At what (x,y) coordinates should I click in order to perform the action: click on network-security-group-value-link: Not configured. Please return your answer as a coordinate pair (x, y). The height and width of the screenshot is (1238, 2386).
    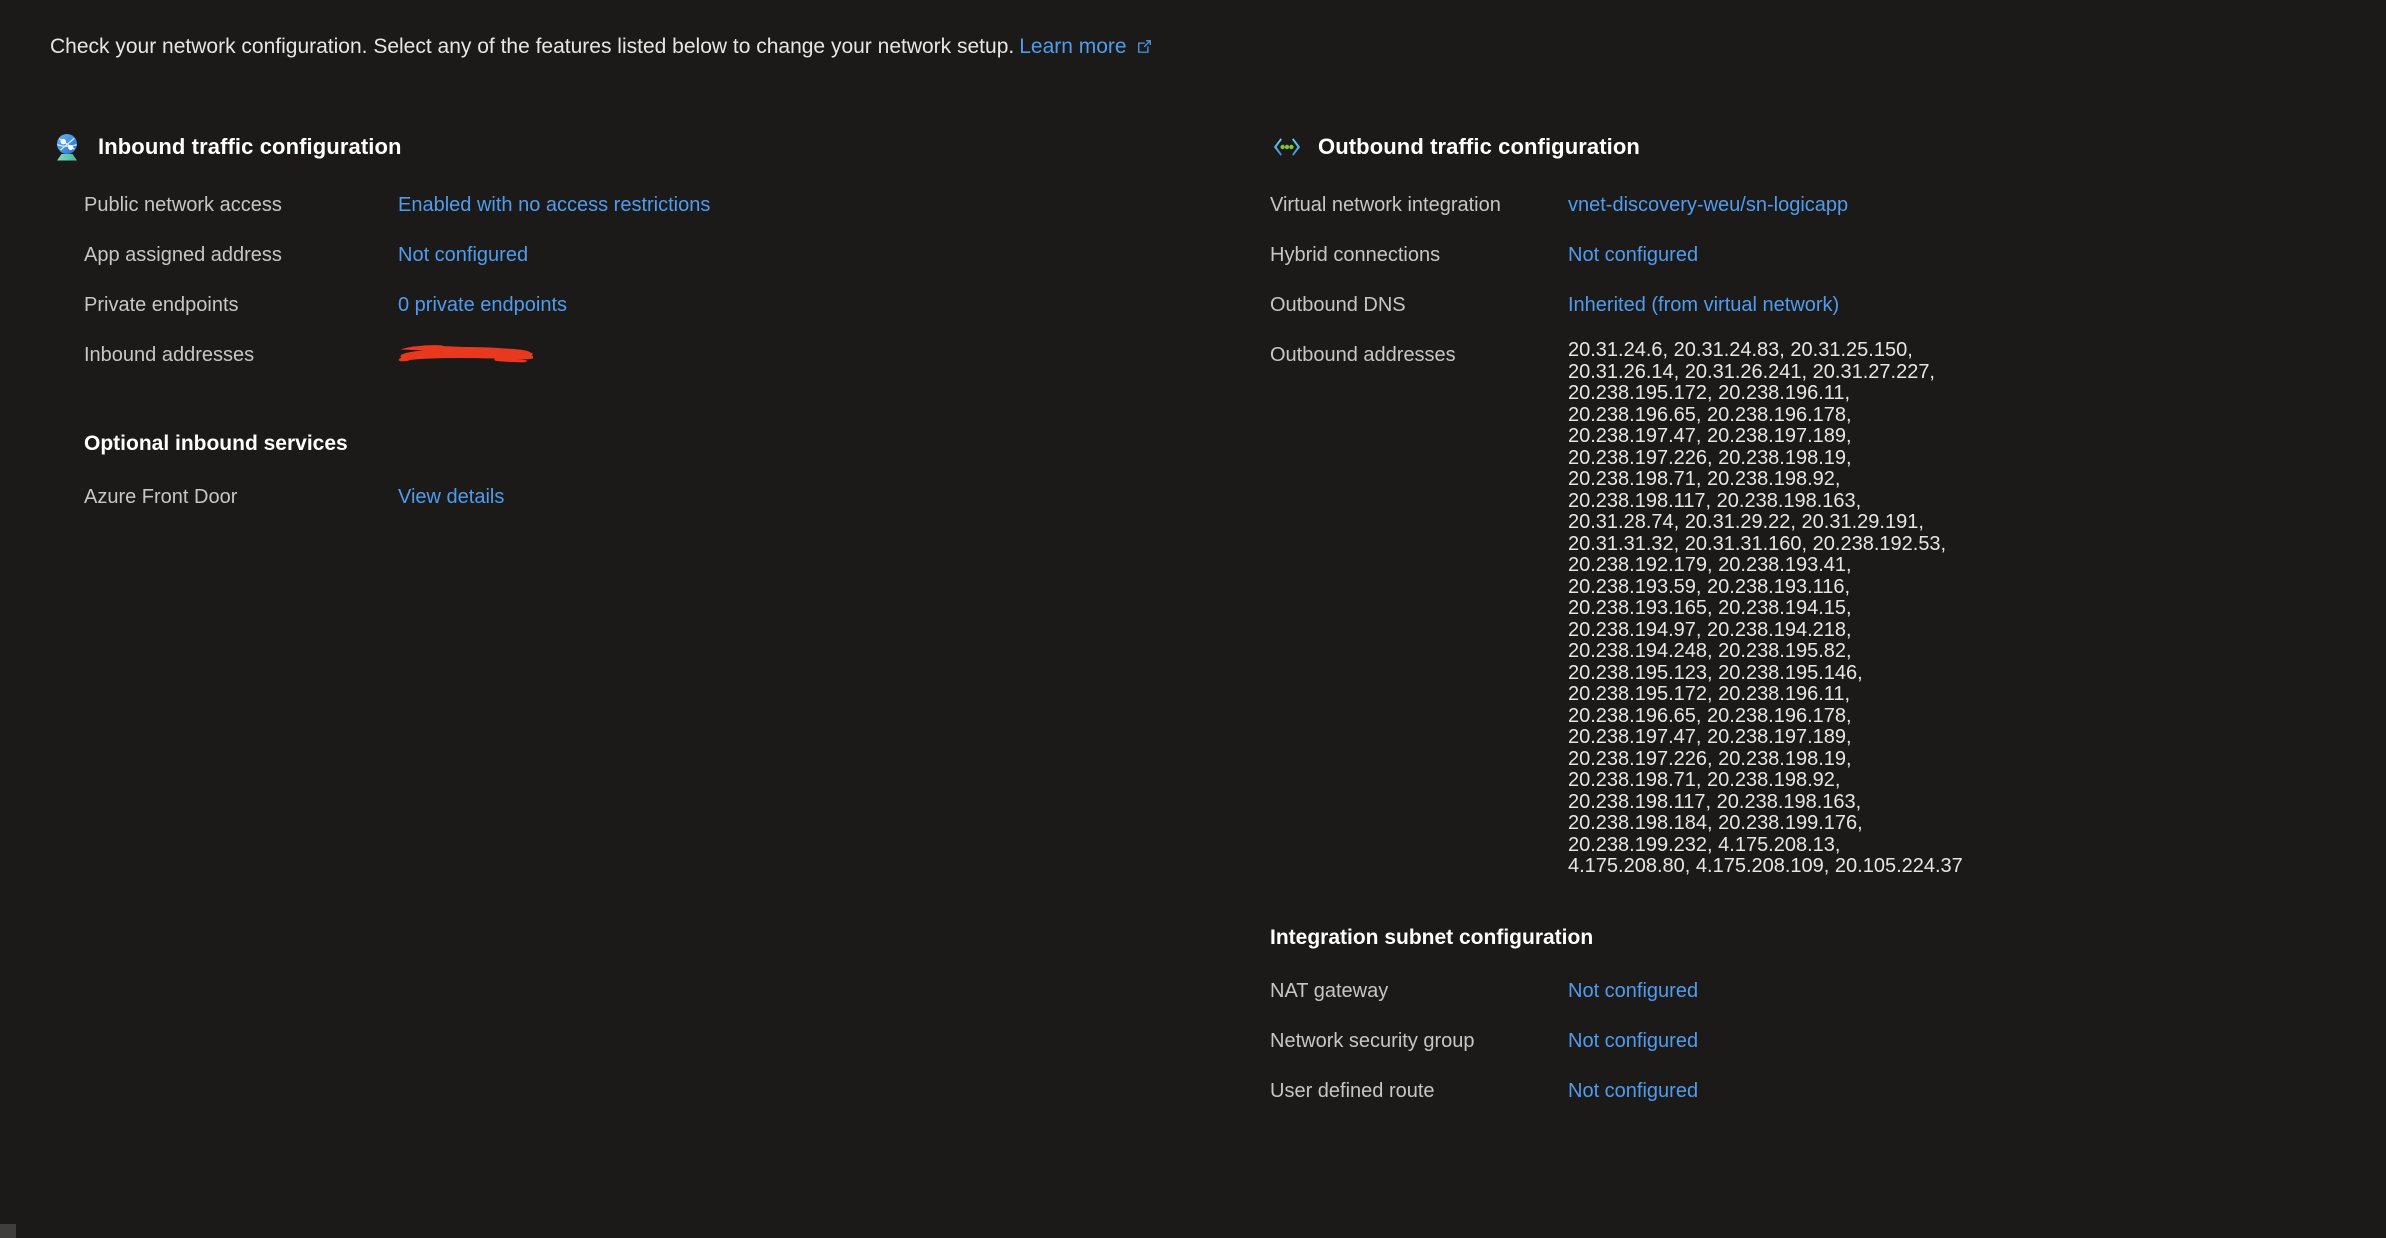
    Looking at the image, I should click on (1633, 1041).